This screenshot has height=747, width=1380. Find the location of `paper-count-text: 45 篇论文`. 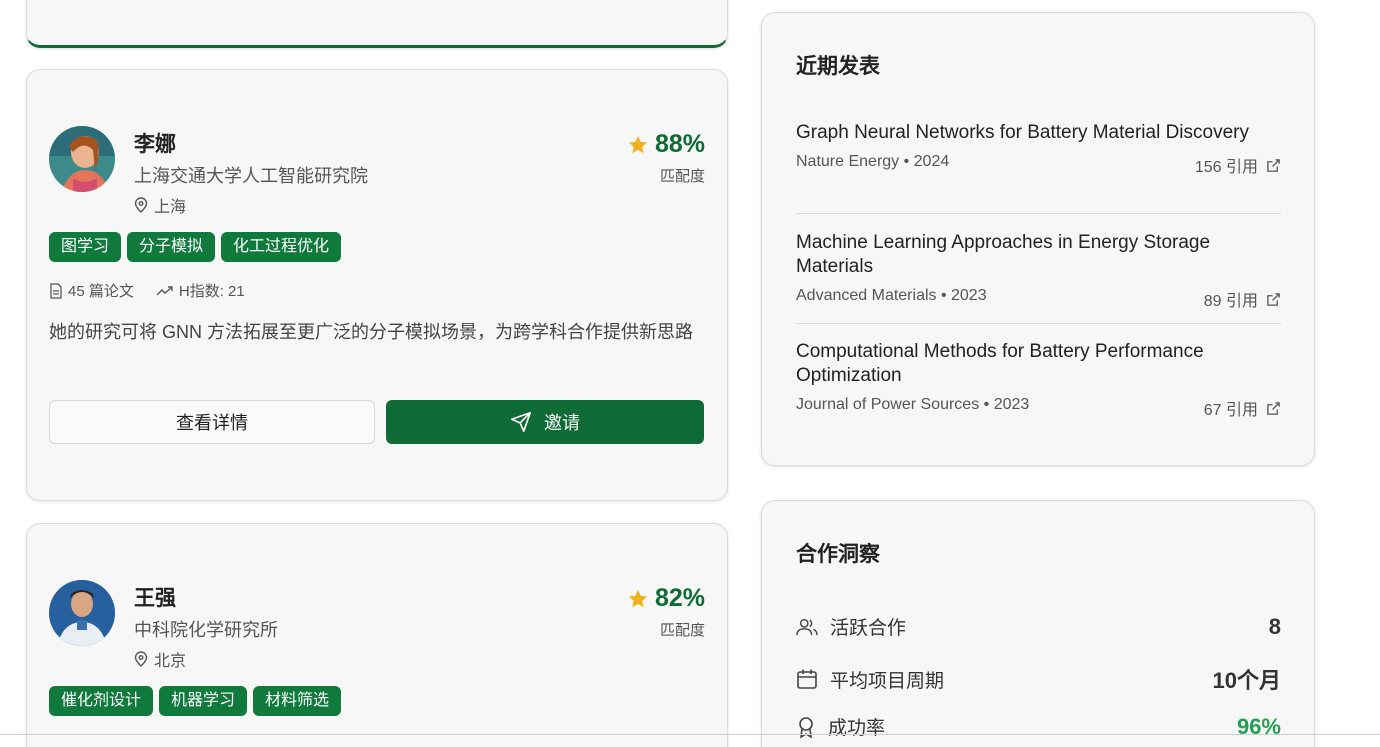

paper-count-text: 45 篇论文 is located at coordinates (101, 291).